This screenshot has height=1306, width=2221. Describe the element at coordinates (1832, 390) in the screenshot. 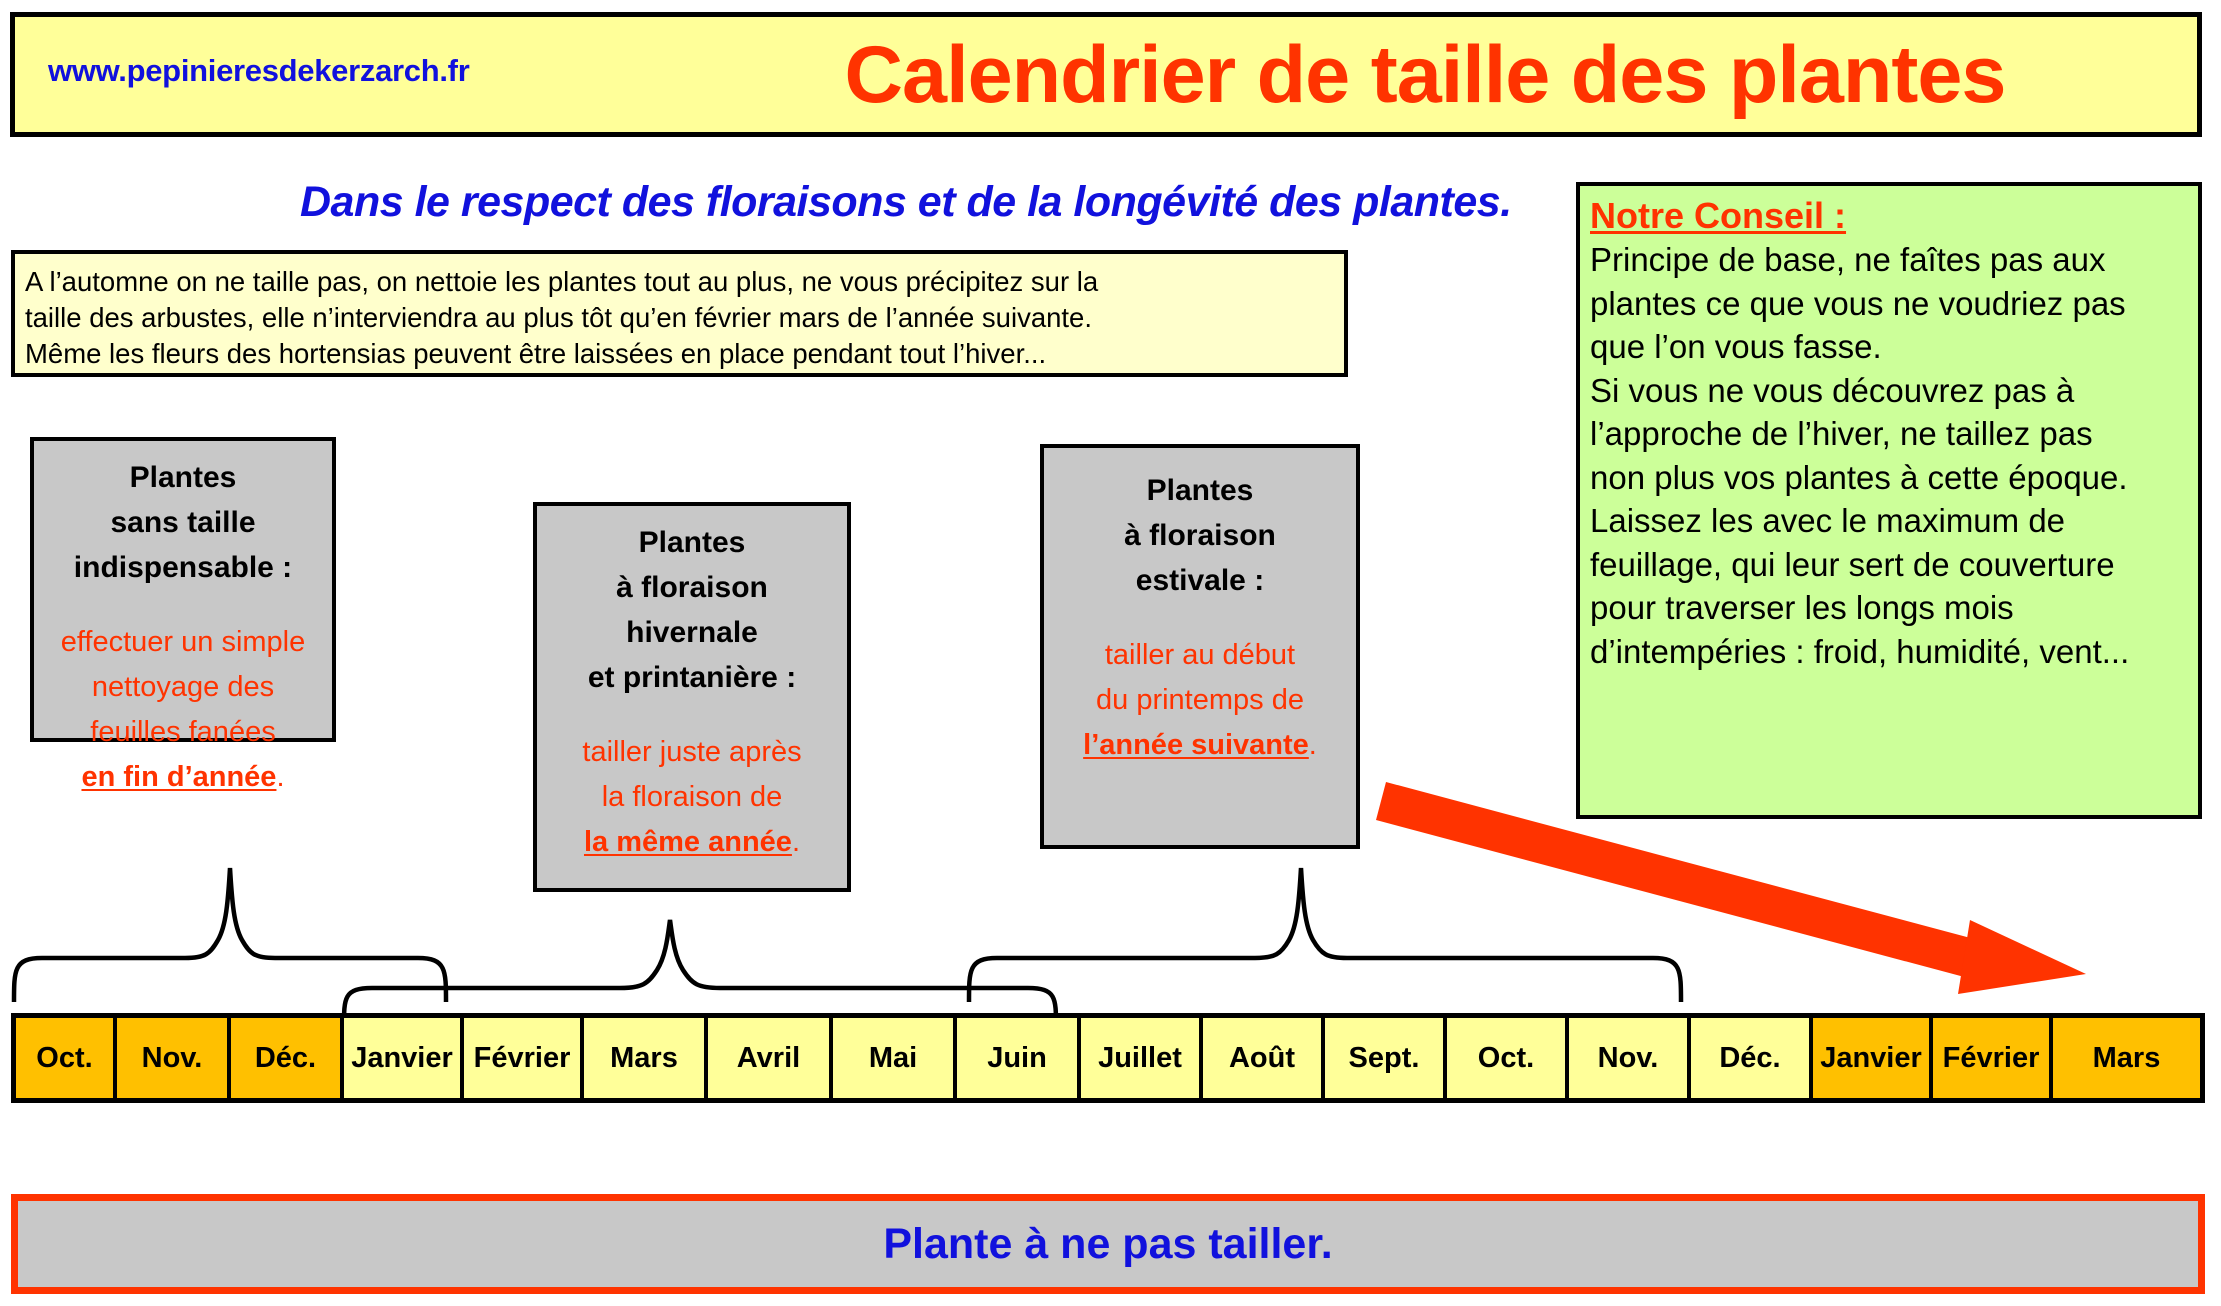

I see `advice-line: Si vous ne vous découvrez pas à` at that location.